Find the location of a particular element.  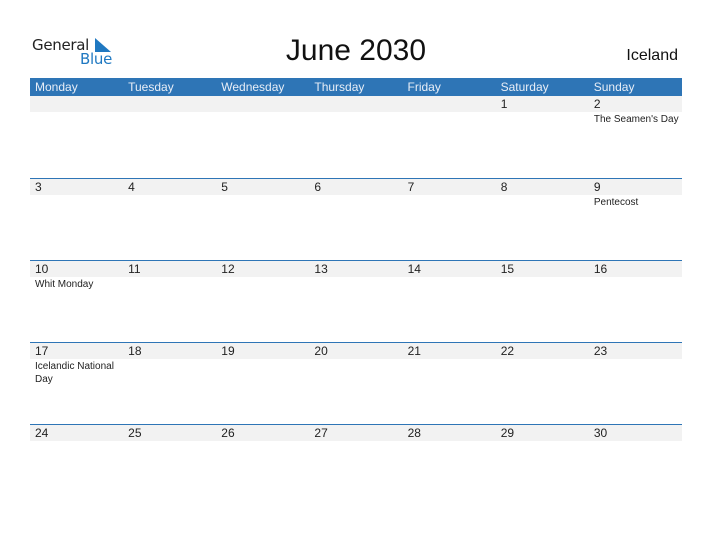

calendar-week: 17 Icelandic National Day 18 19 20 21 22 23 is located at coordinates (356, 383).